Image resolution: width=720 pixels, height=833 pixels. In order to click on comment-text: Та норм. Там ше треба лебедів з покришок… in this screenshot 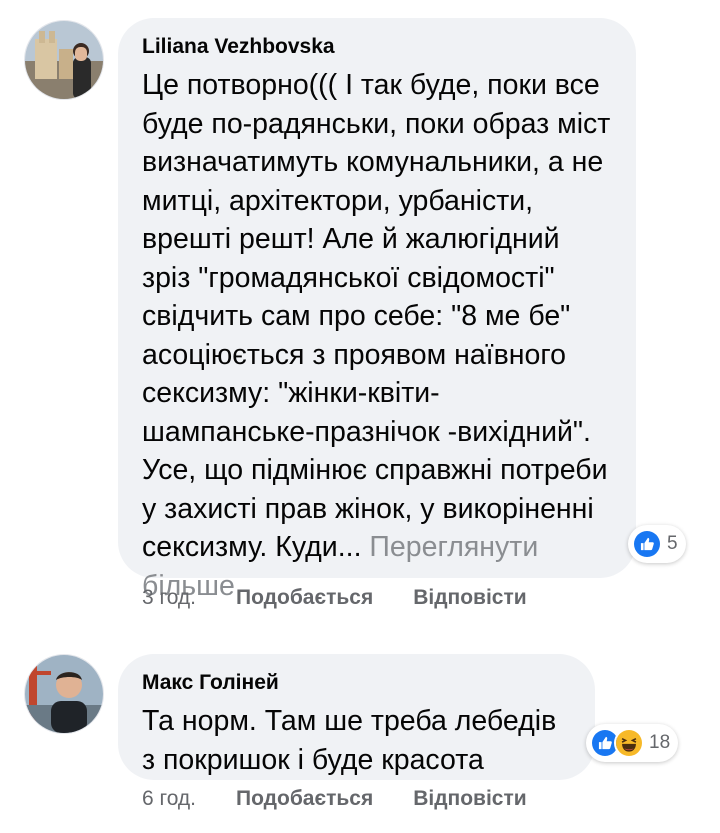, I will do `click(349, 740)`.